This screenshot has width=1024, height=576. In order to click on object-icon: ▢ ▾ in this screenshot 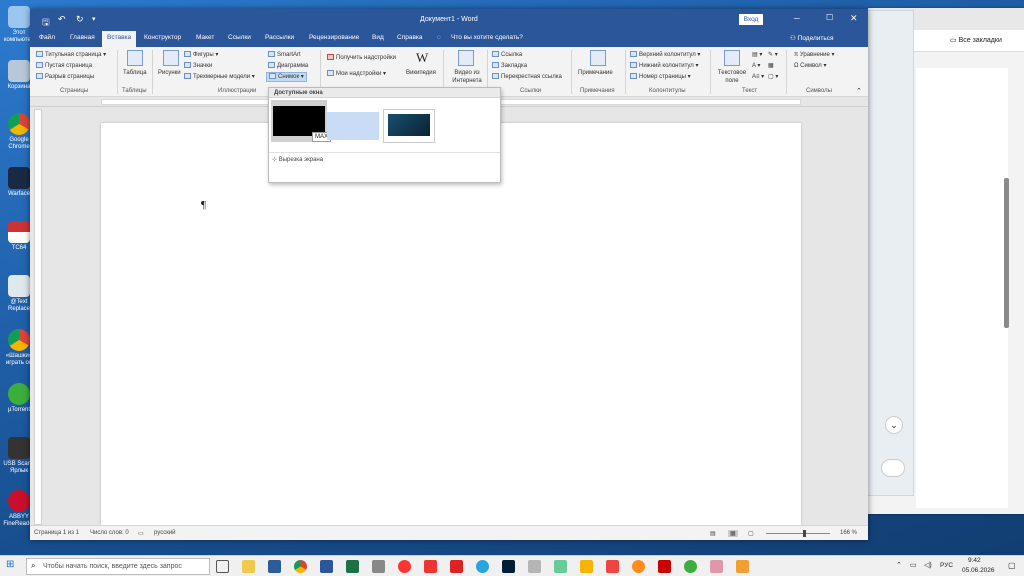, I will do `click(773, 77)`.